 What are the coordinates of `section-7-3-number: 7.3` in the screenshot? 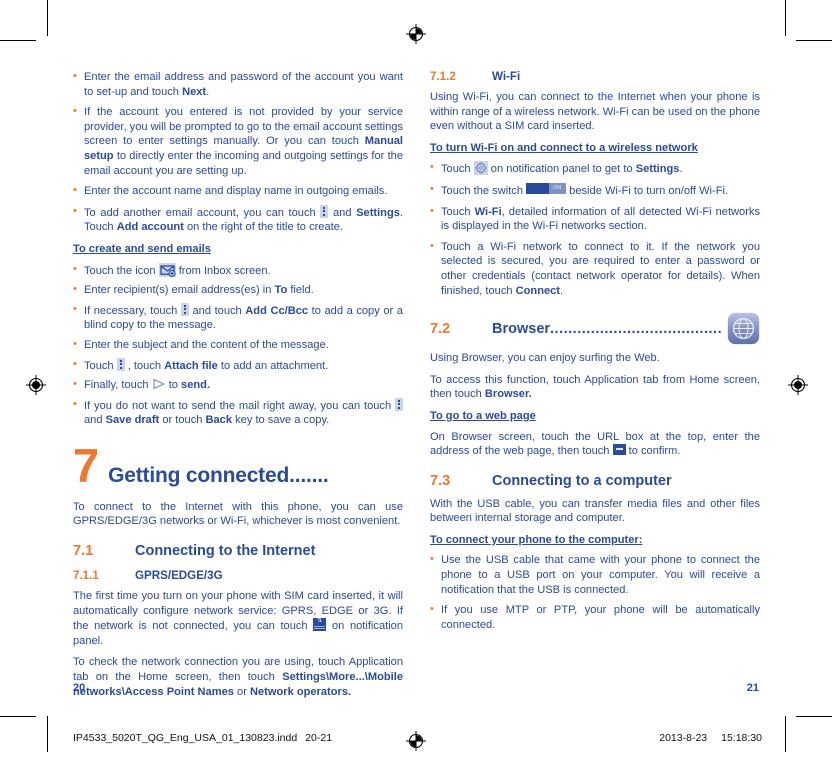 It's located at (440, 480).